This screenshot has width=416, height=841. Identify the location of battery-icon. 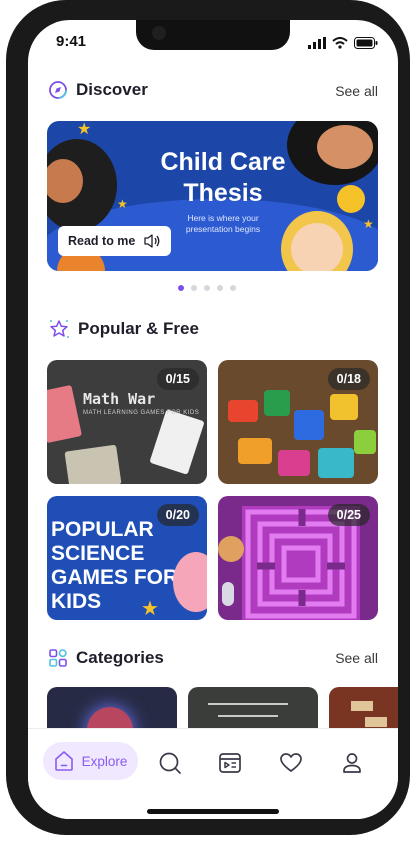
(366, 43).